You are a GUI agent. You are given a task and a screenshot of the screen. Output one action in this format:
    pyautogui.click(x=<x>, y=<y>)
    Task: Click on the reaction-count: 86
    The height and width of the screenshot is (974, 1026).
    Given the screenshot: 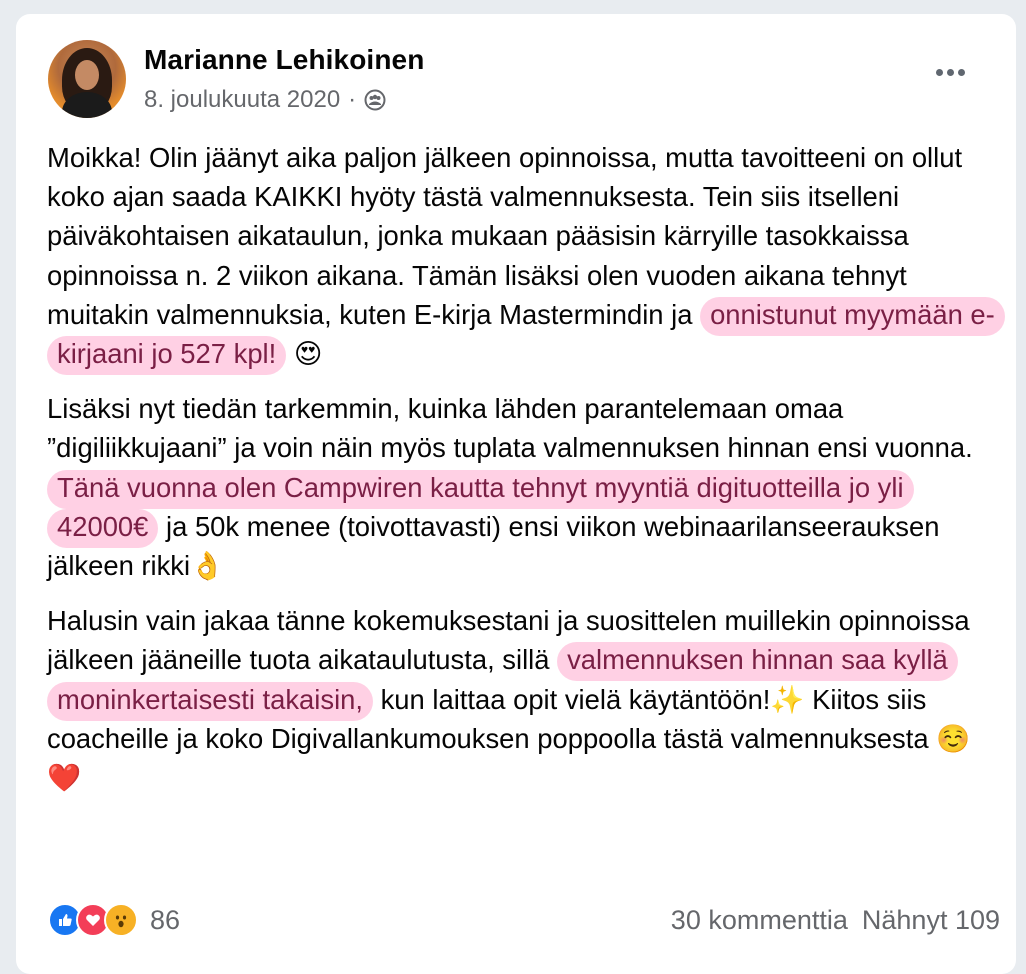 What is the action you would take?
    pyautogui.click(x=165, y=919)
    